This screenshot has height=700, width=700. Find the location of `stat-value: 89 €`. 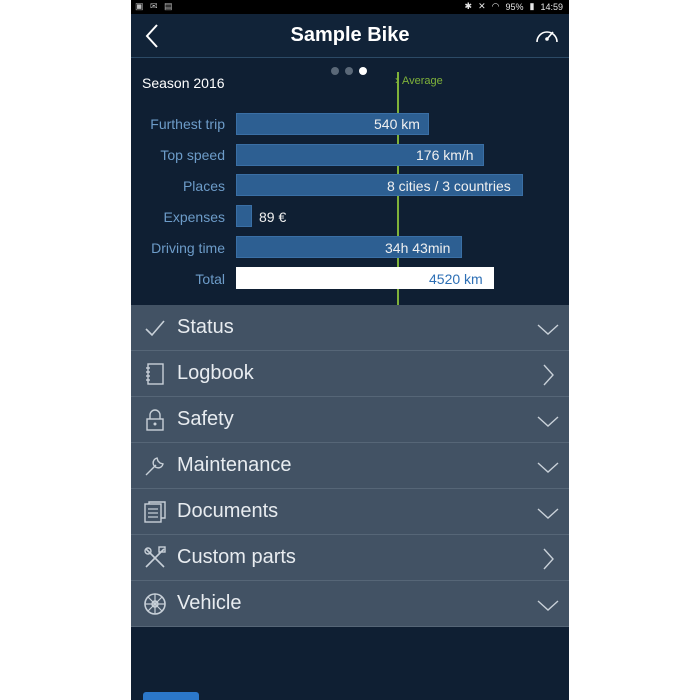

stat-value: 89 € is located at coordinates (273, 217).